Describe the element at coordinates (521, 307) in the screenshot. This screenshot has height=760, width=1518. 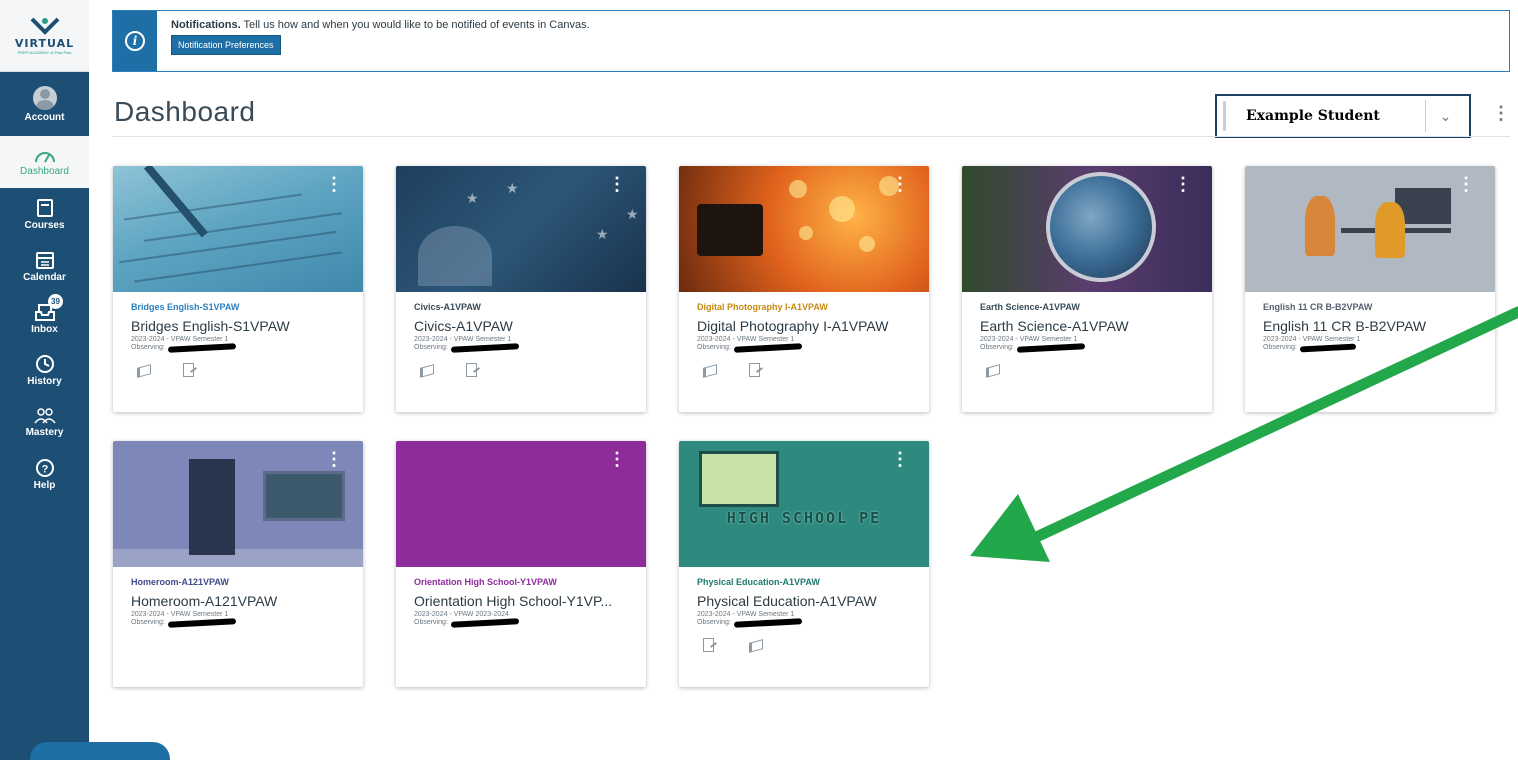
I see `course-short-name: Civics-A1VPAW` at that location.